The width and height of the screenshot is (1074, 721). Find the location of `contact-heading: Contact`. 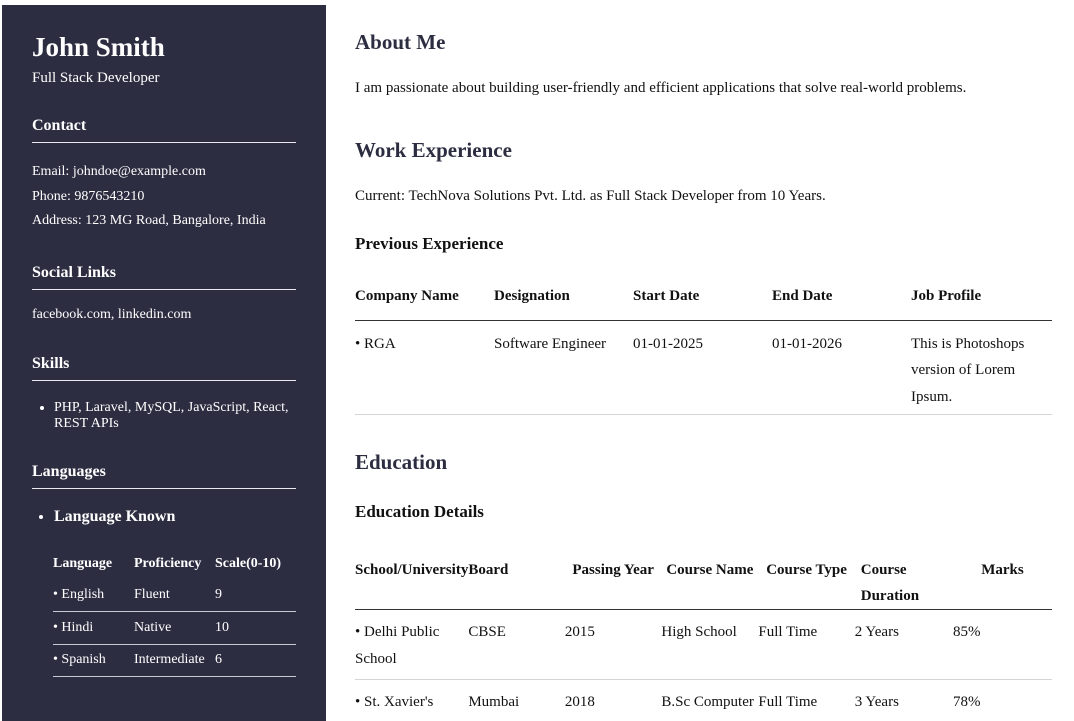

contact-heading: Contact is located at coordinates (164, 130).